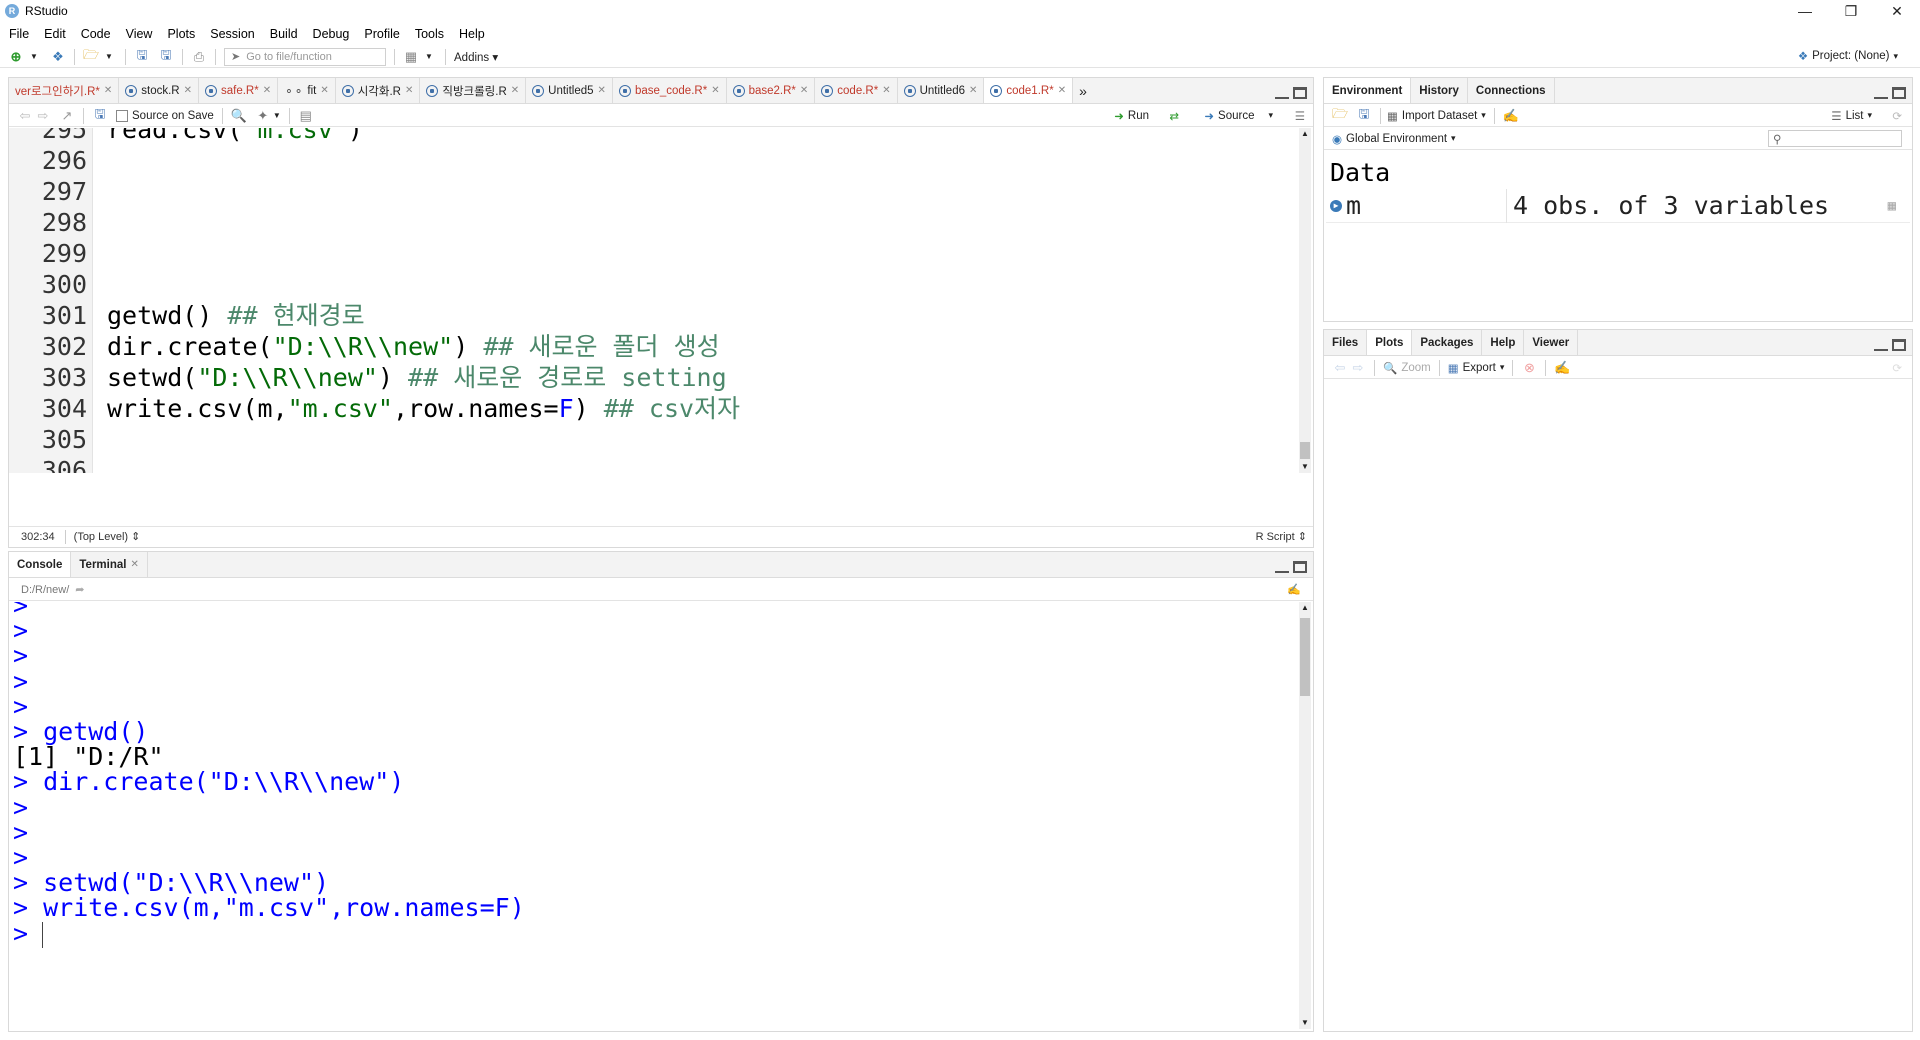 This screenshot has width=1920, height=1040. What do you see at coordinates (138, 34) in the screenshot?
I see `menu-view: View` at bounding box center [138, 34].